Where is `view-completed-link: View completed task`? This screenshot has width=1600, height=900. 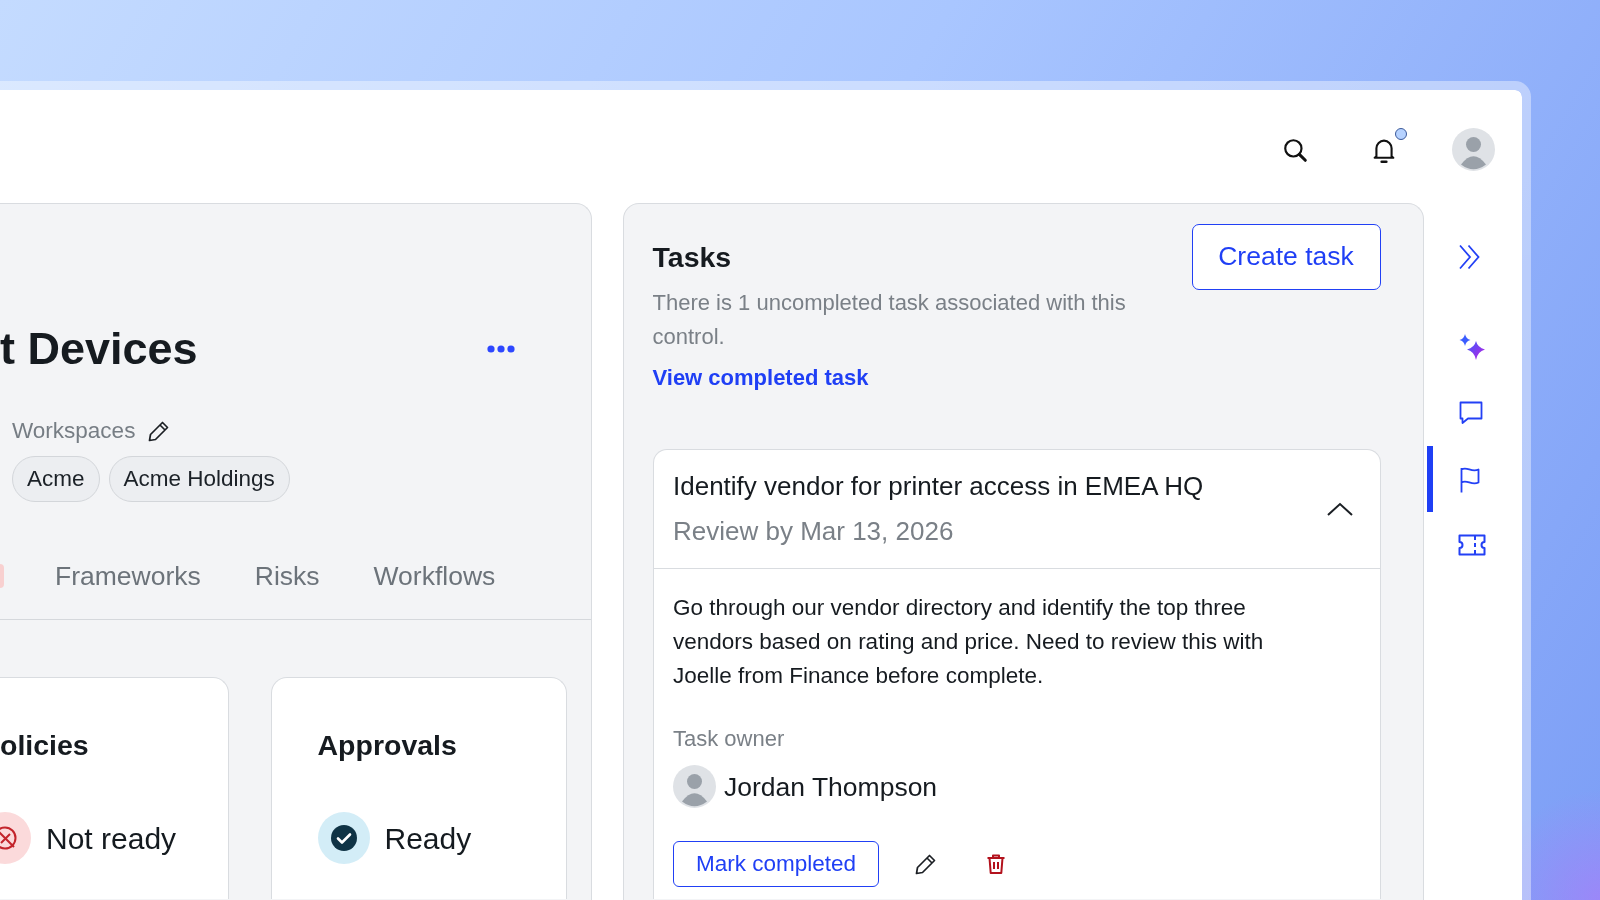 view-completed-link: View completed task is located at coordinates (760, 377).